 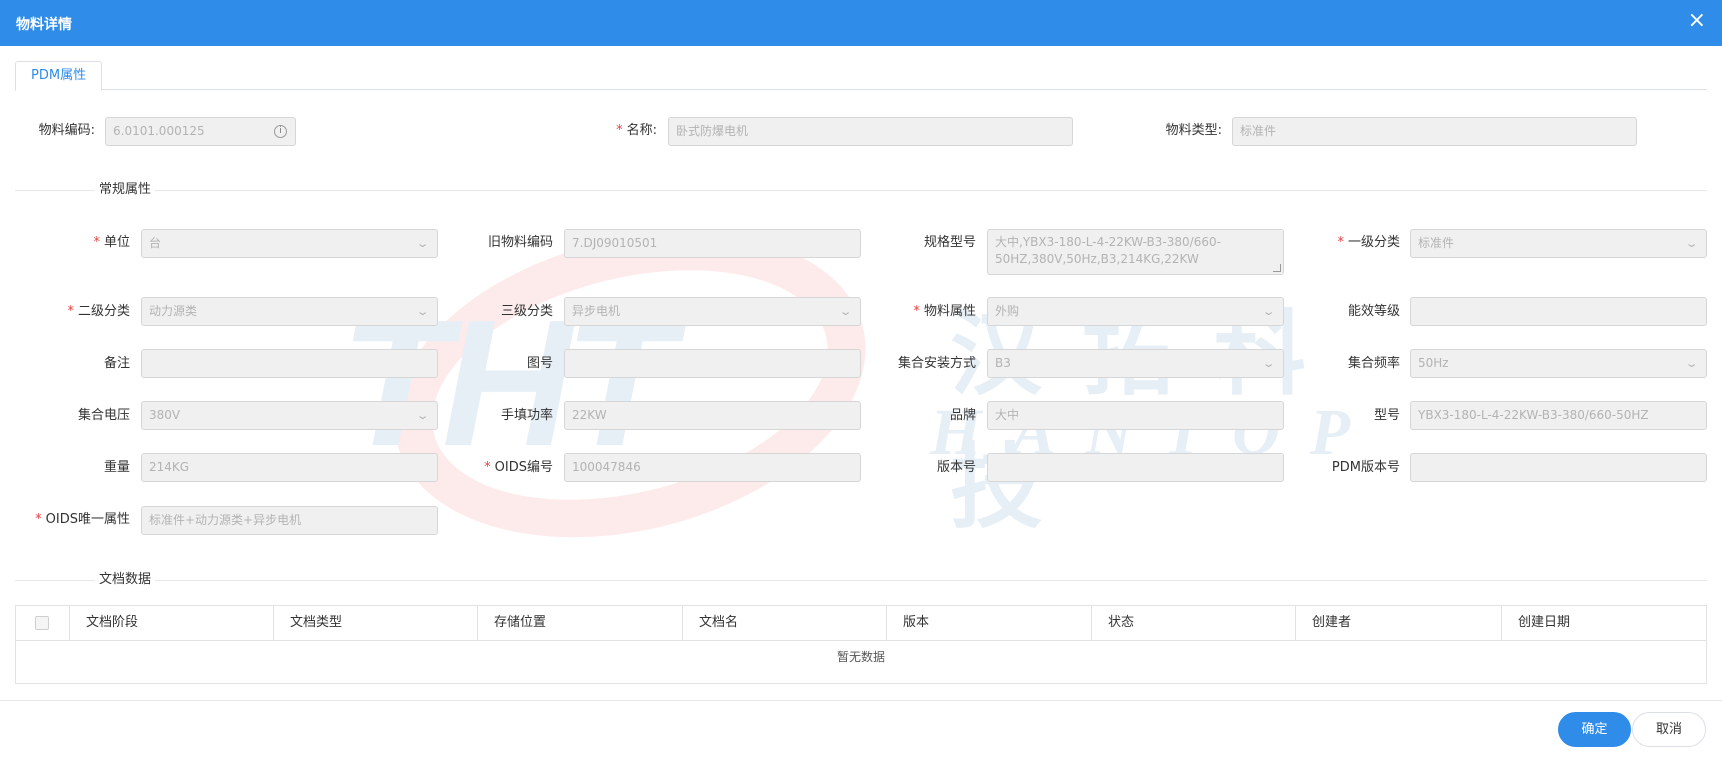 I want to click on column-header: 文档阶段, so click(x=171, y=623).